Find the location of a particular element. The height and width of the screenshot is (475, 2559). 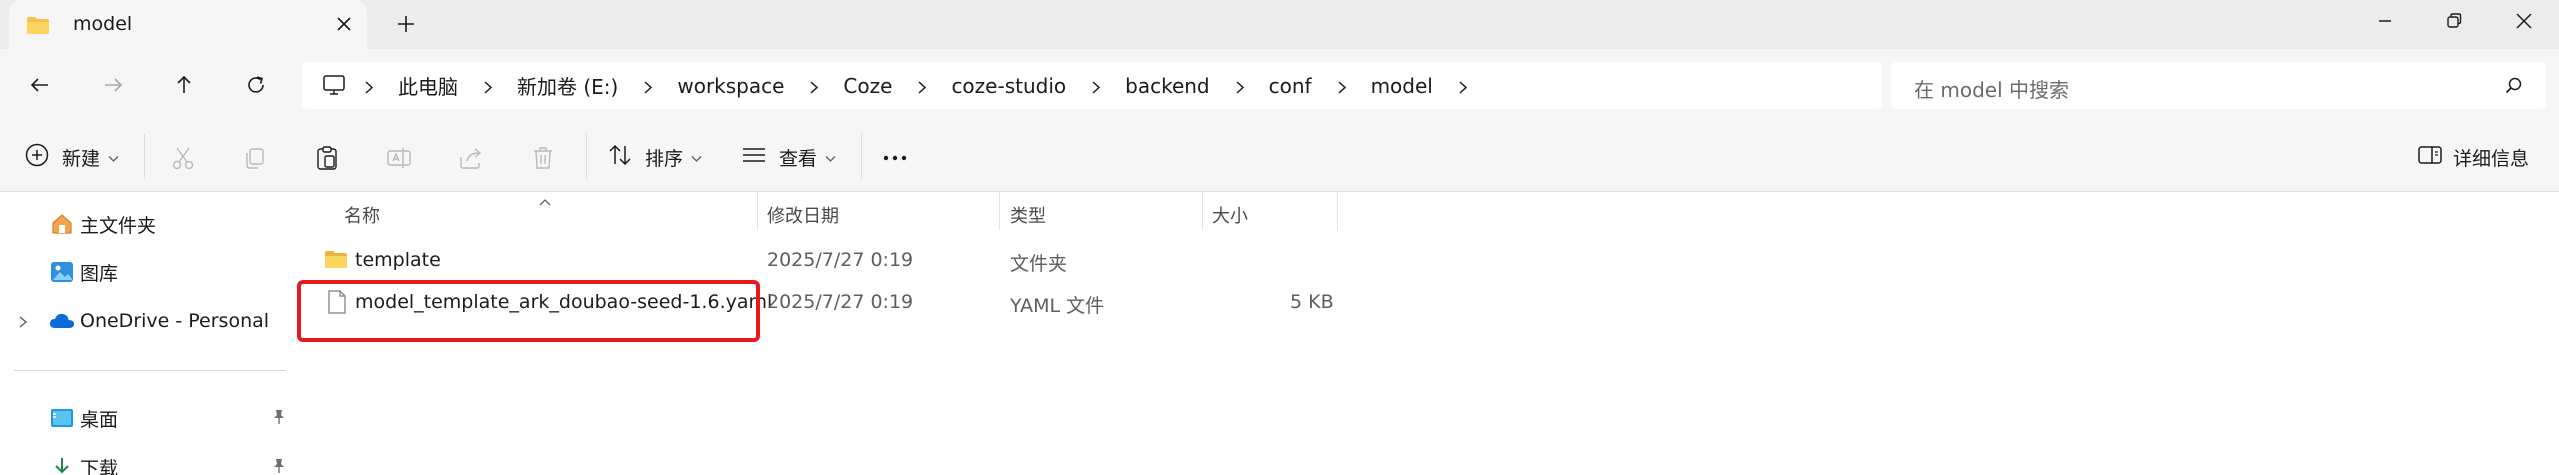

tab-title: model is located at coordinates (103, 24).